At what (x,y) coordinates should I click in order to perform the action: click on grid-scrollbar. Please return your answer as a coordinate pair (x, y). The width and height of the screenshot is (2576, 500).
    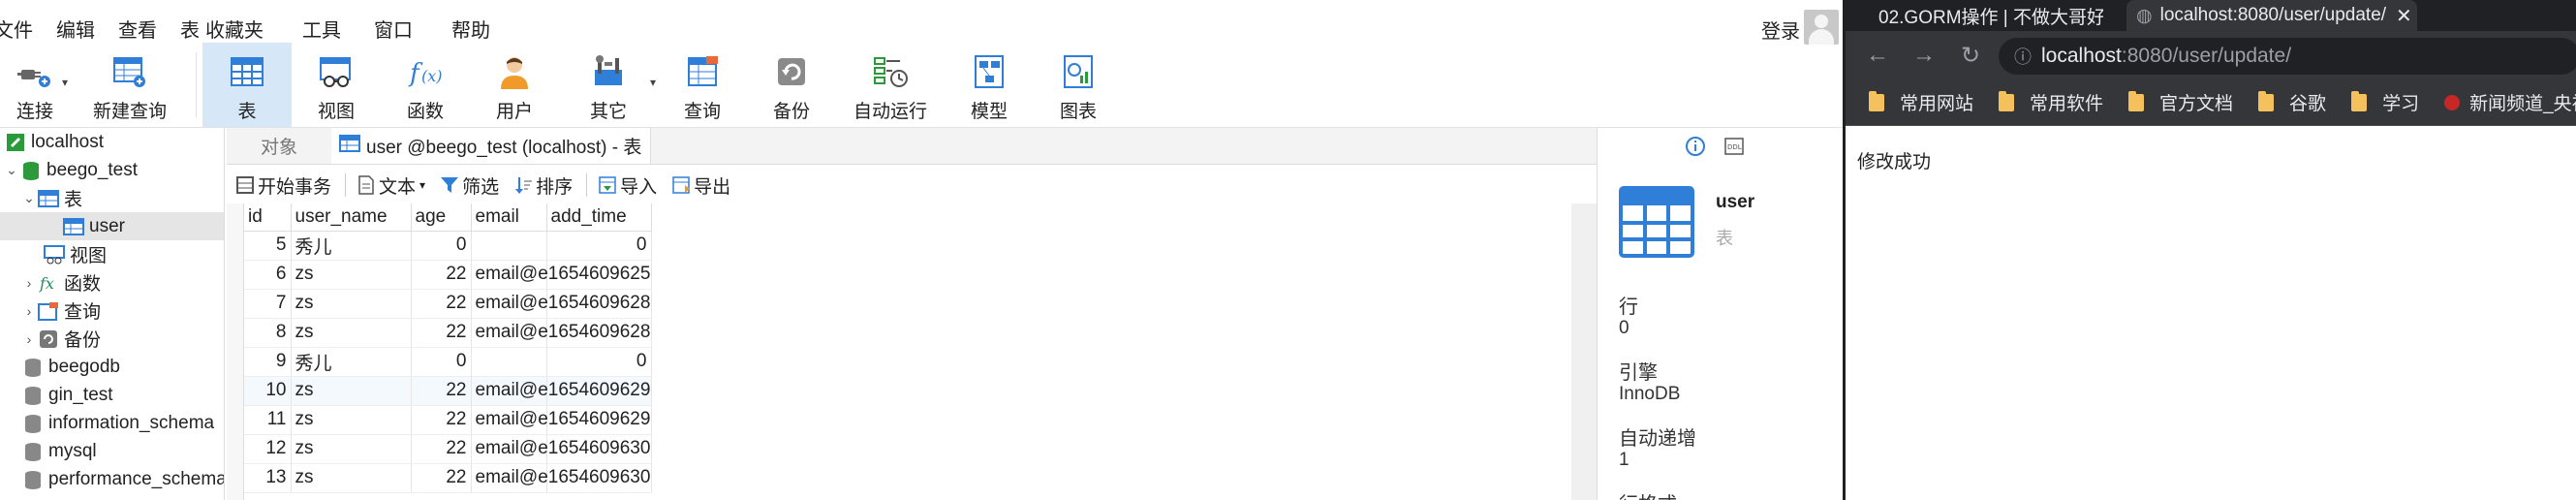
    Looking at the image, I should click on (1584, 351).